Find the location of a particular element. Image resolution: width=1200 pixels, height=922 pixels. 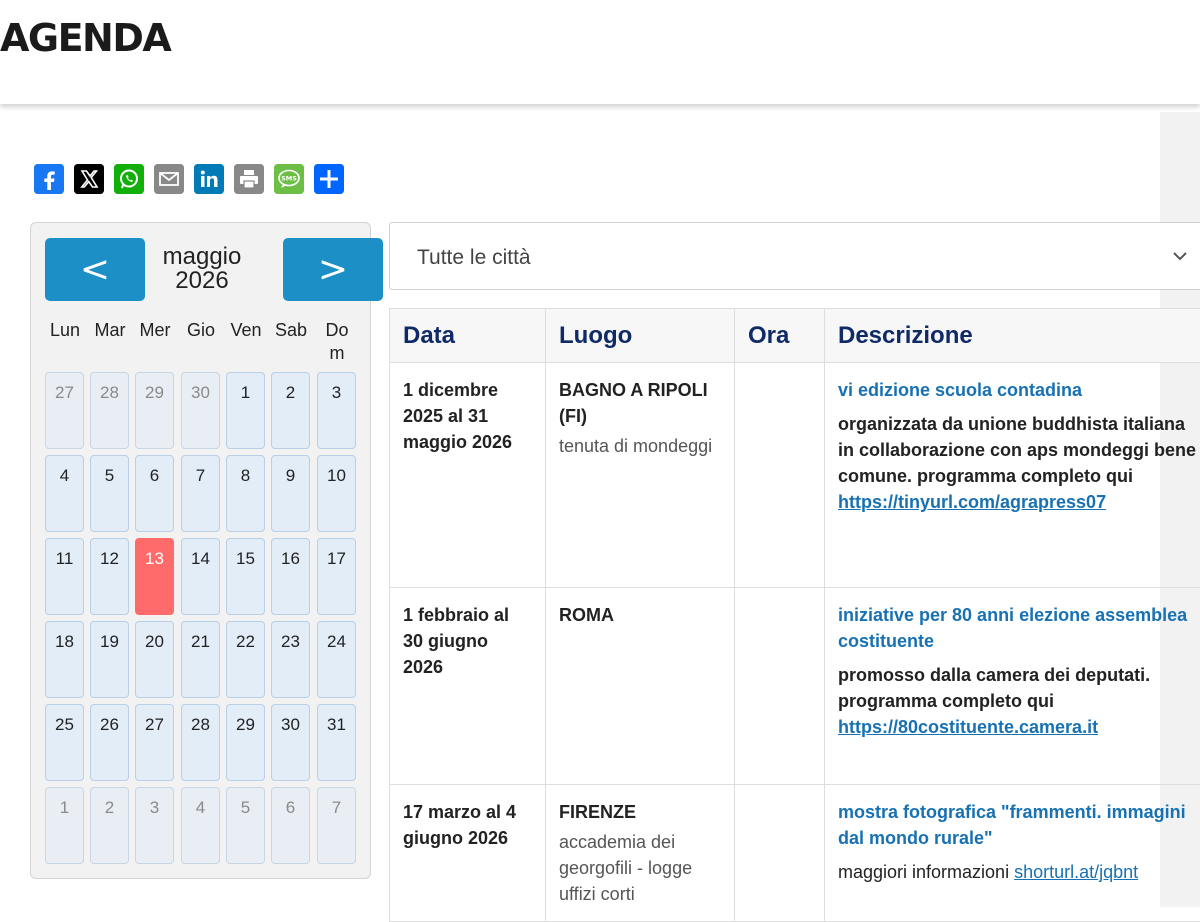

calendar-day: 14 is located at coordinates (200, 576).